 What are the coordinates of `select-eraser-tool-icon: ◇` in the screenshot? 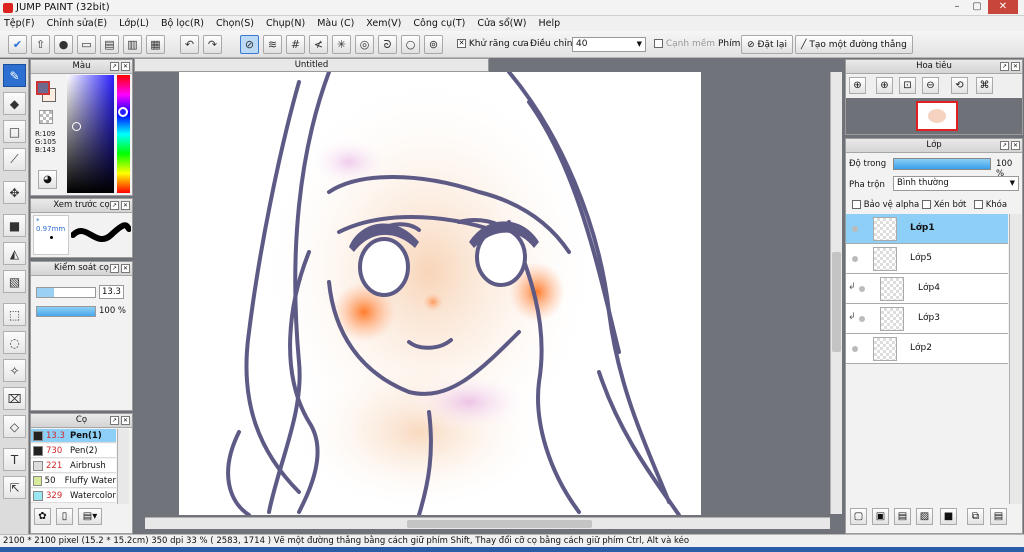 It's located at (14, 426).